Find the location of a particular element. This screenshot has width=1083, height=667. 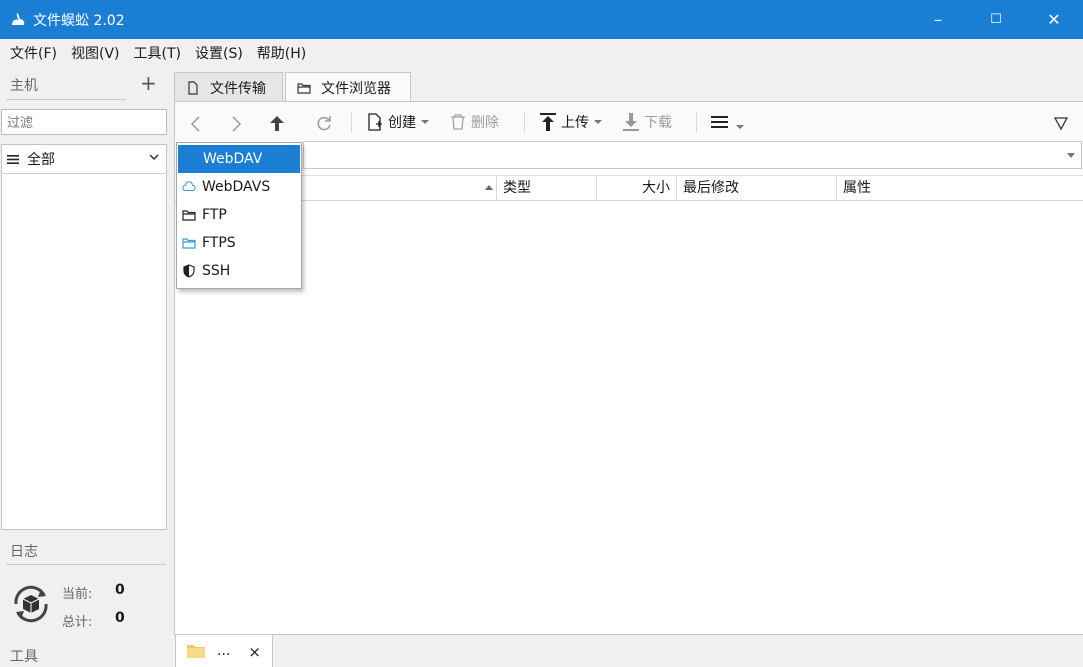

up-arrow-icon is located at coordinates (277, 124).